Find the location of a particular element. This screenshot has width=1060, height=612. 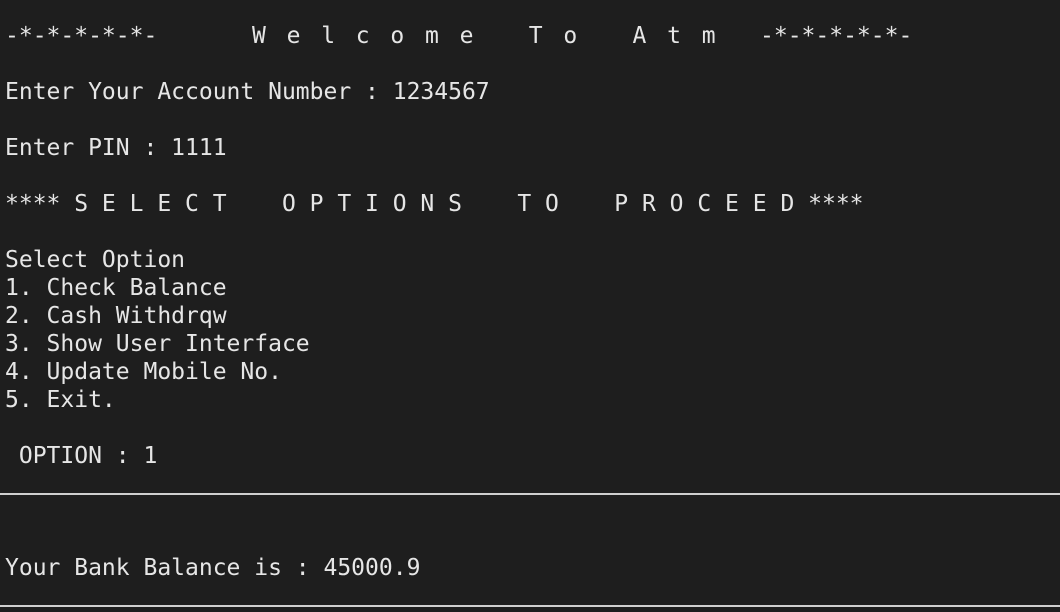

menu-item-update-mobile: 4. Update Mobile No. is located at coordinates (143, 372).